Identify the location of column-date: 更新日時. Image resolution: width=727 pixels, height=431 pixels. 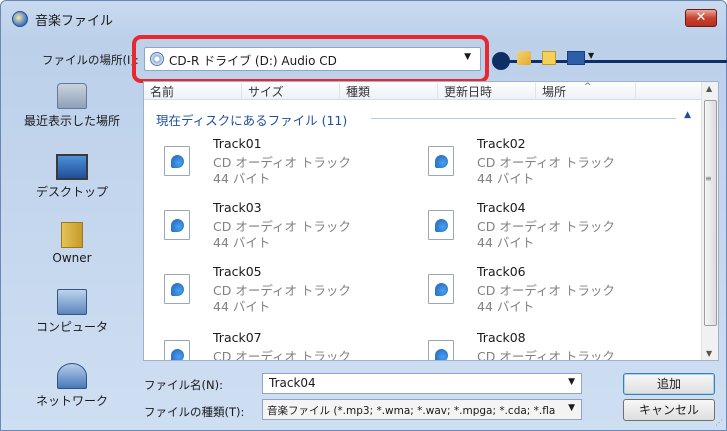
(487, 91).